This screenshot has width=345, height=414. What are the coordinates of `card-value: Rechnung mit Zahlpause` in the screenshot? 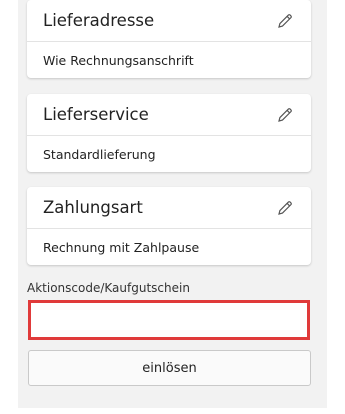 It's located at (121, 247).